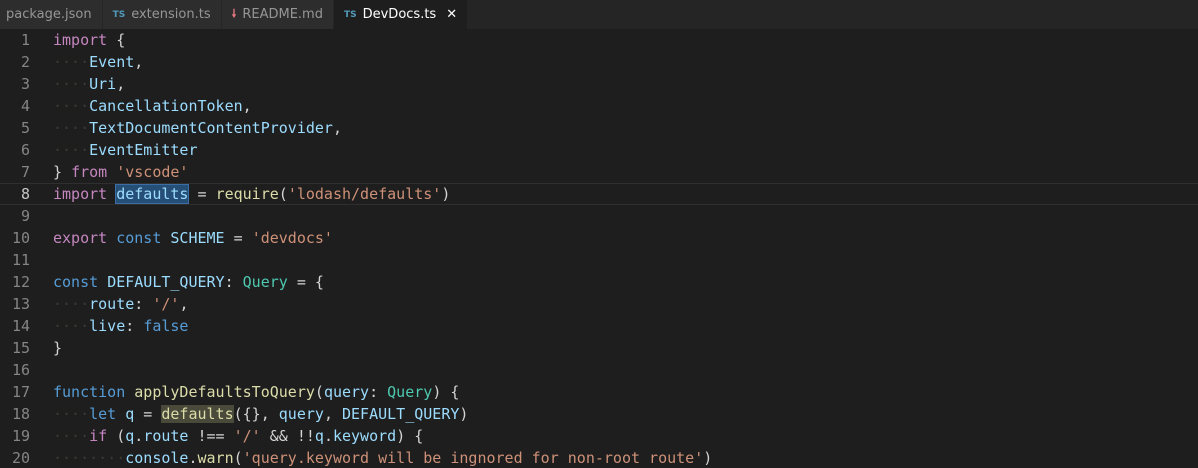 Image resolution: width=1198 pixels, height=468 pixels. I want to click on code-token: Uri, so click(103, 84).